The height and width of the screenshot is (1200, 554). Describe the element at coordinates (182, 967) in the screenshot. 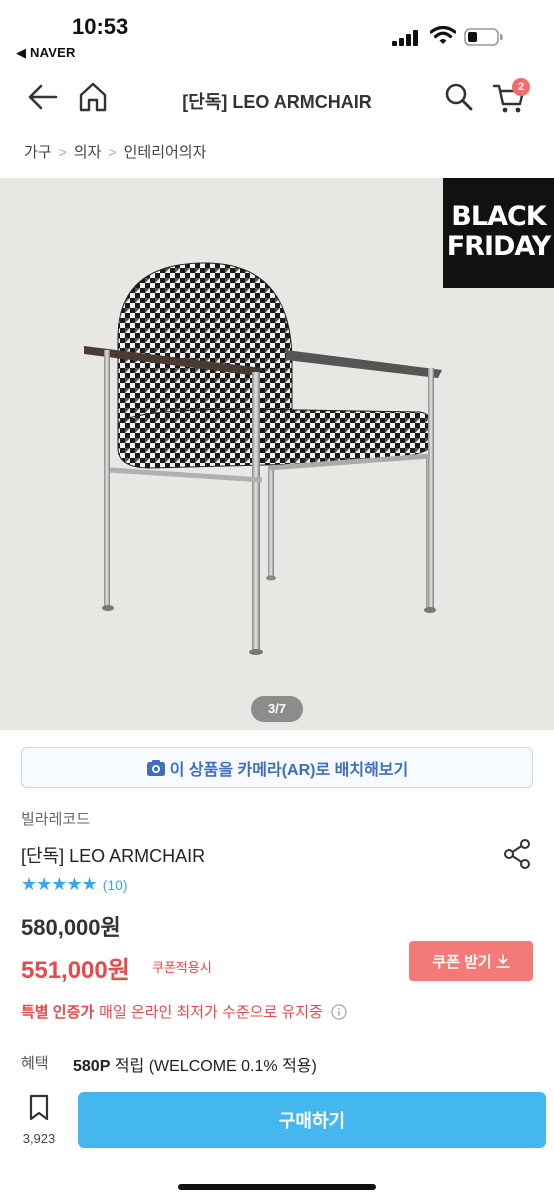

I see `coupon-applied-note: 쿠폰적용시` at that location.